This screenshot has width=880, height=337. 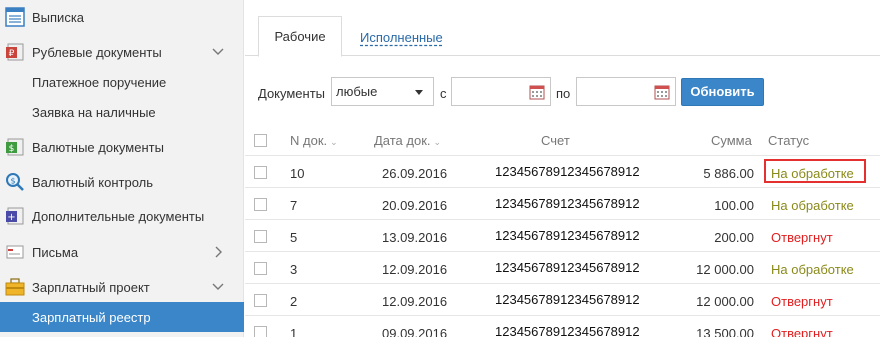 I want to click on column-header-date: Дата док. ⌄, so click(x=407, y=140).